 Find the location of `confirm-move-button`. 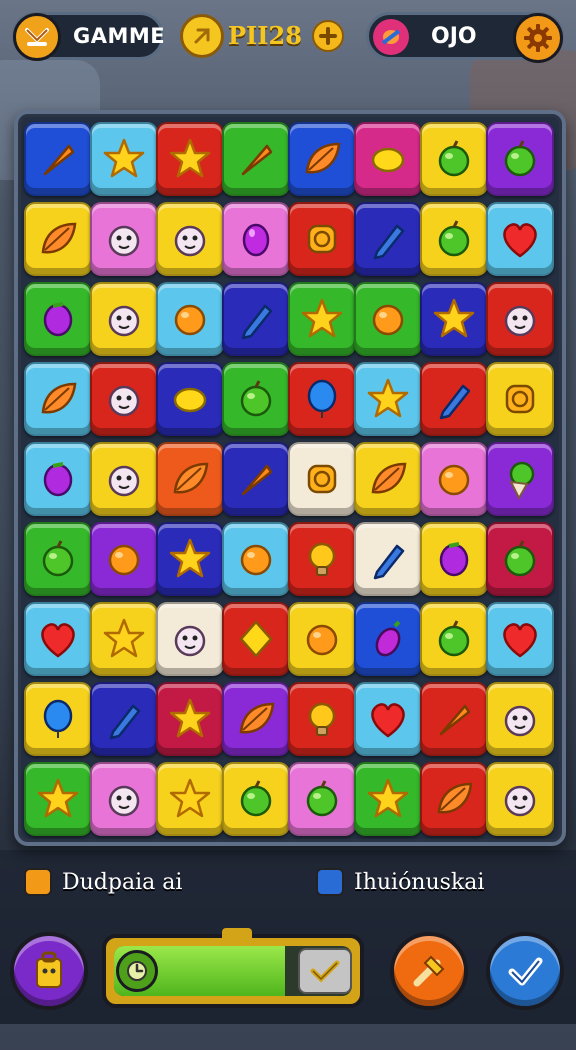

confirm-move-button is located at coordinates (325, 971).